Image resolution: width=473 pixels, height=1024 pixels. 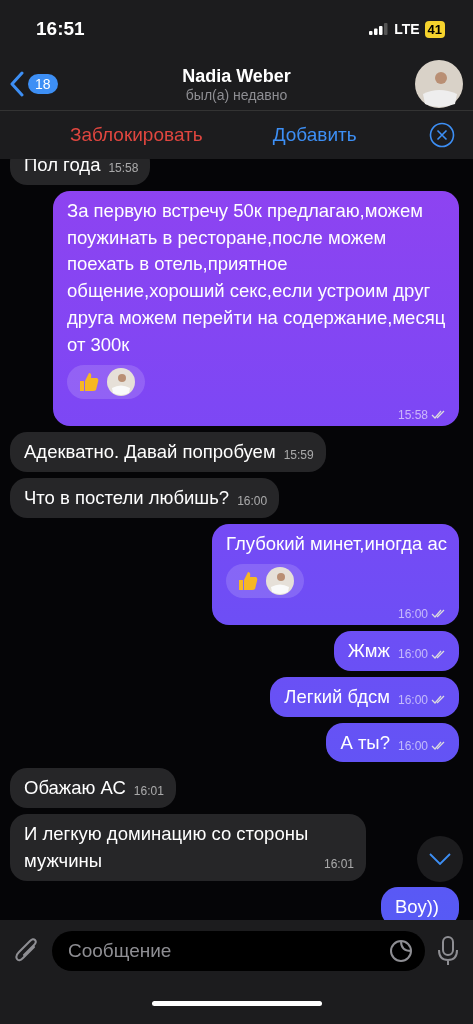 I want to click on message-text: И легкую доминацию со стороны мужчины, so click(x=166, y=847).